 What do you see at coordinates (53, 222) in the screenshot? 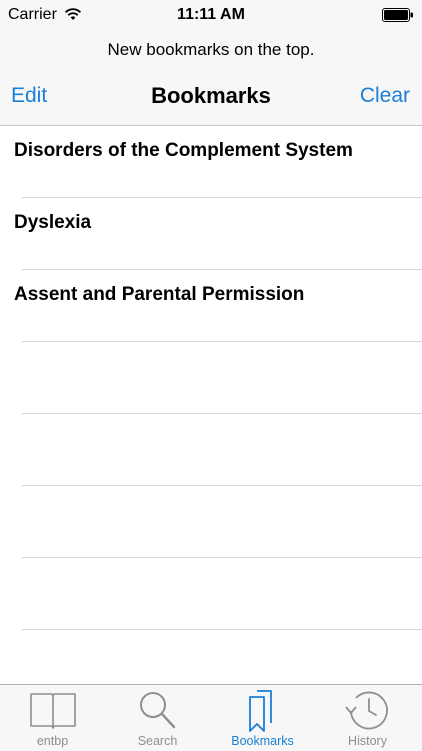
I see `bookmark-title: Dyslexia` at bounding box center [53, 222].